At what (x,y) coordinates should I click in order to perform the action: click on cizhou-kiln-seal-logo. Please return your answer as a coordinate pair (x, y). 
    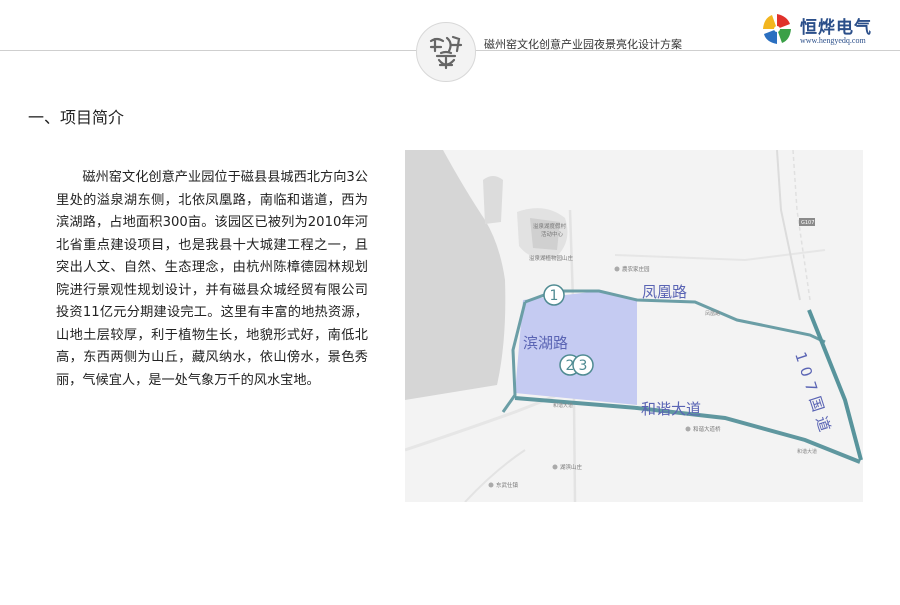
    Looking at the image, I should click on (446, 52).